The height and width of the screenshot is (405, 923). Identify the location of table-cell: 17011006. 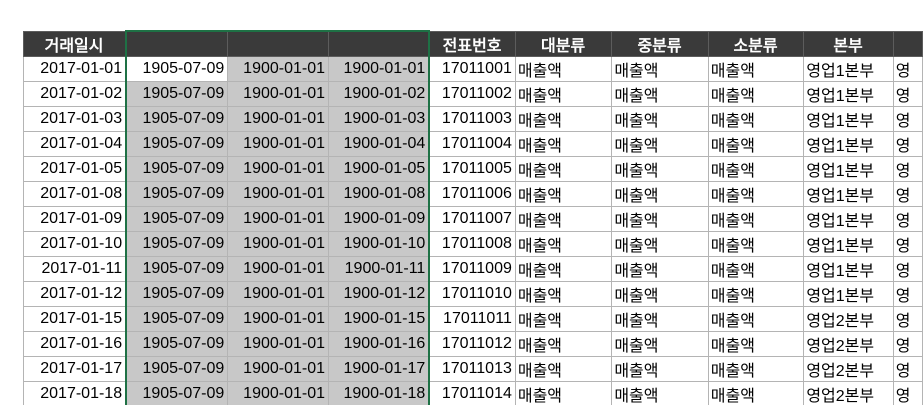
(472, 193).